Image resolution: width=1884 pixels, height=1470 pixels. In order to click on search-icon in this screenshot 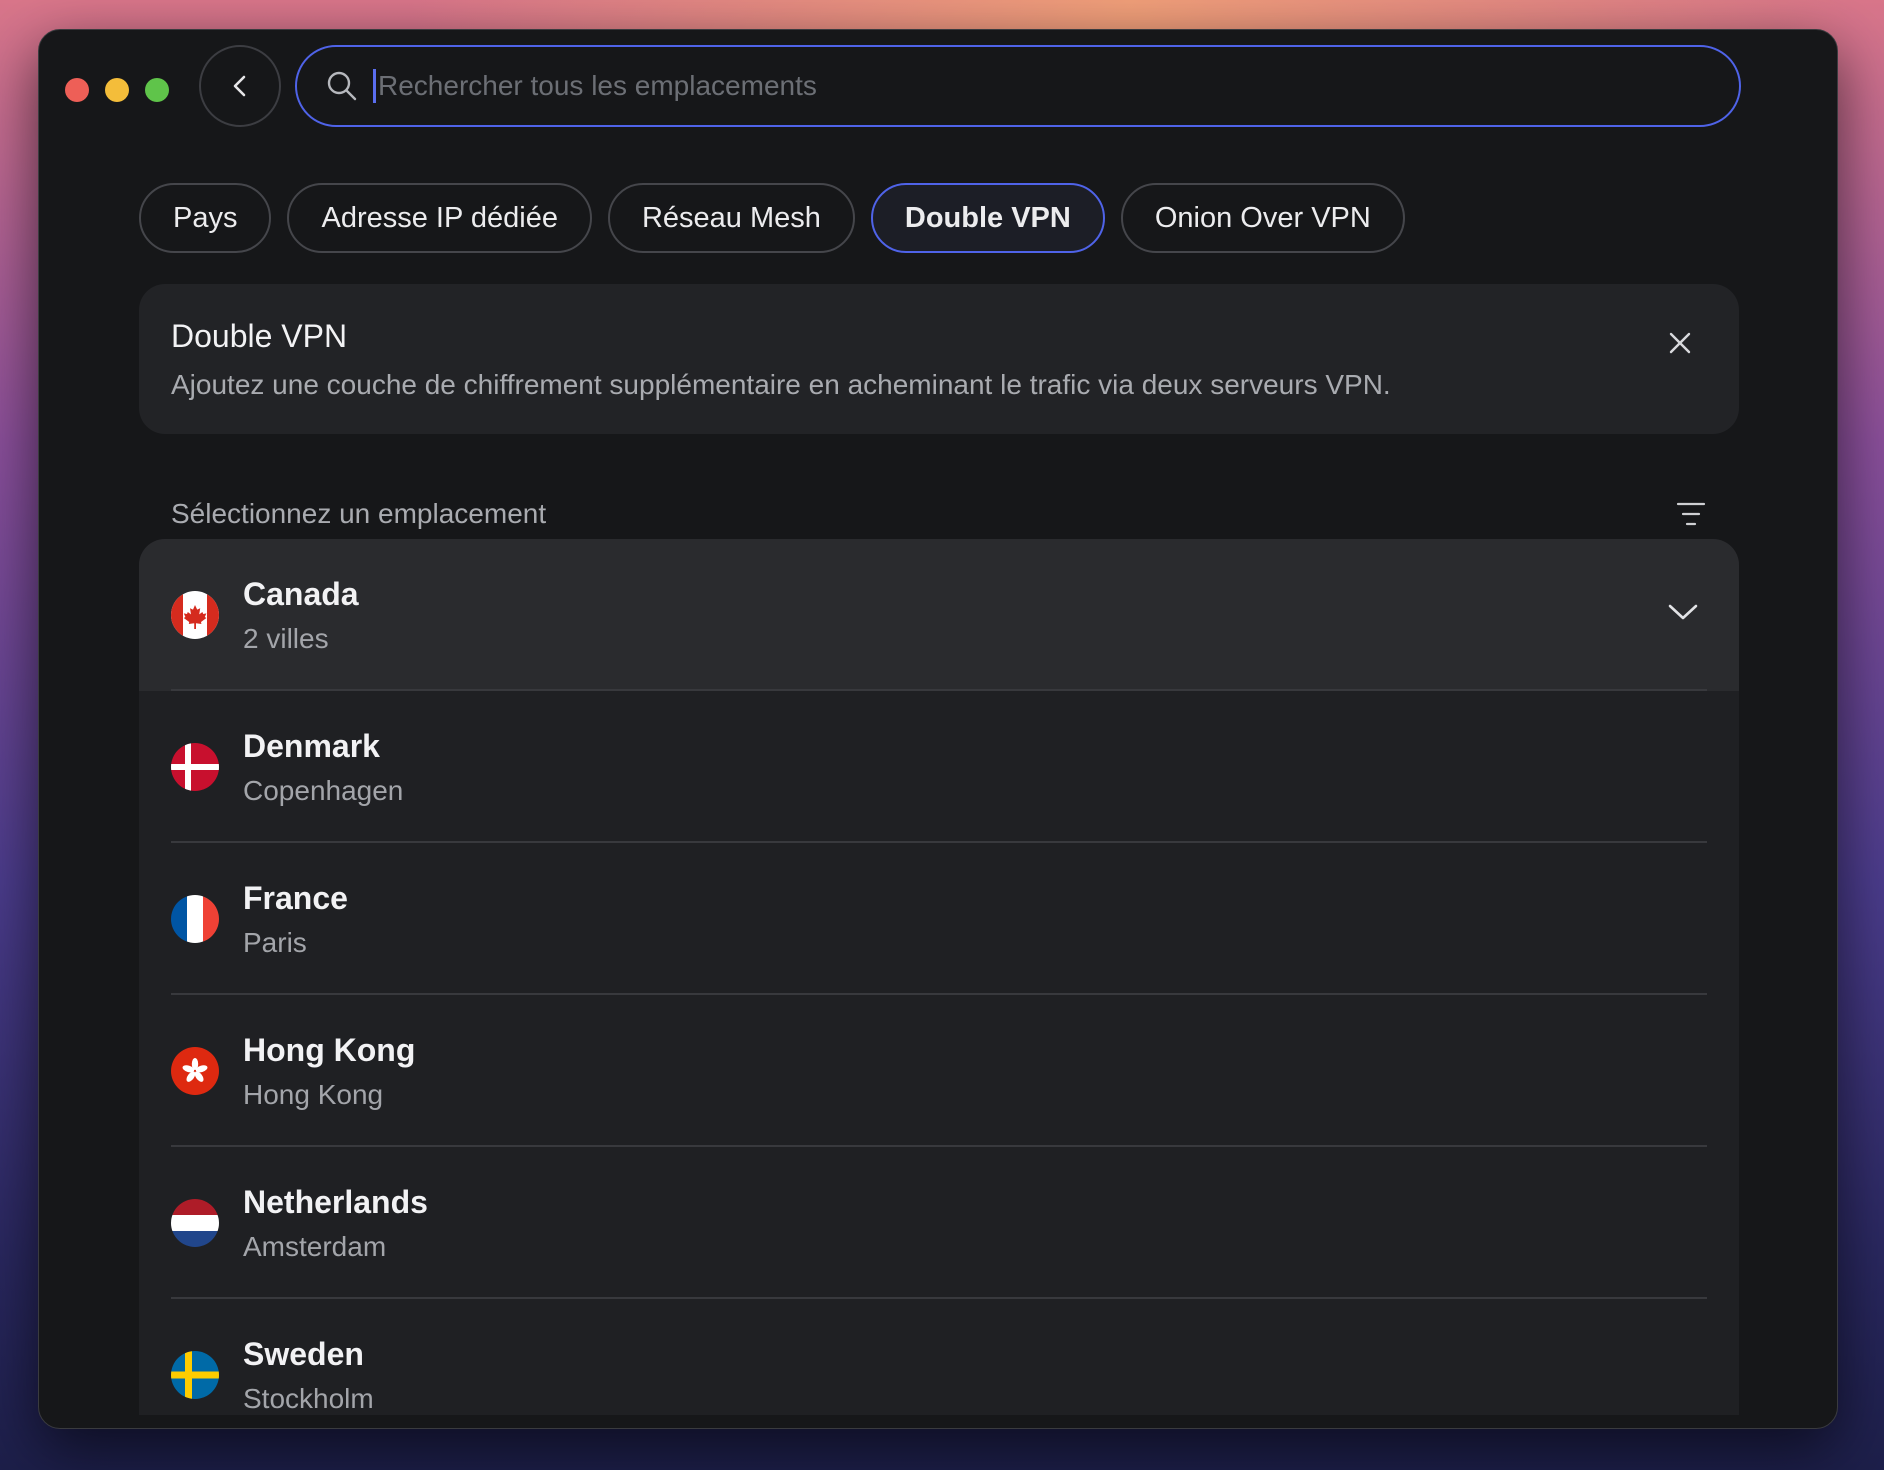, I will do `click(342, 86)`.